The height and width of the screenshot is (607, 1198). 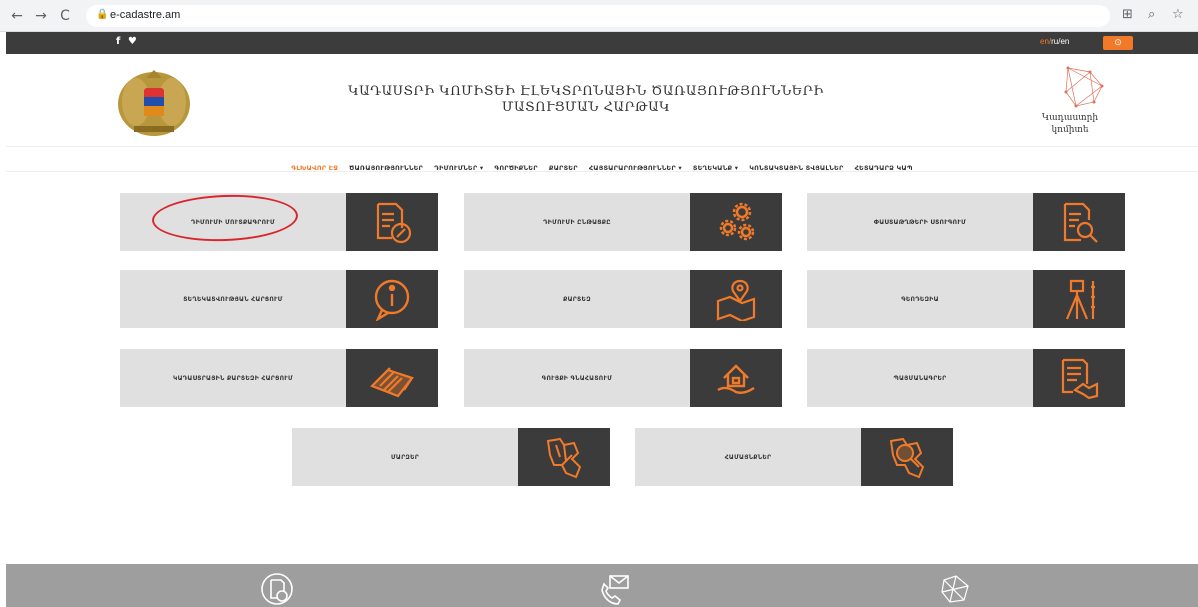 I want to click on site-top-strip: f ♥ en/ru/en ⊙, so click(x=602, y=43).